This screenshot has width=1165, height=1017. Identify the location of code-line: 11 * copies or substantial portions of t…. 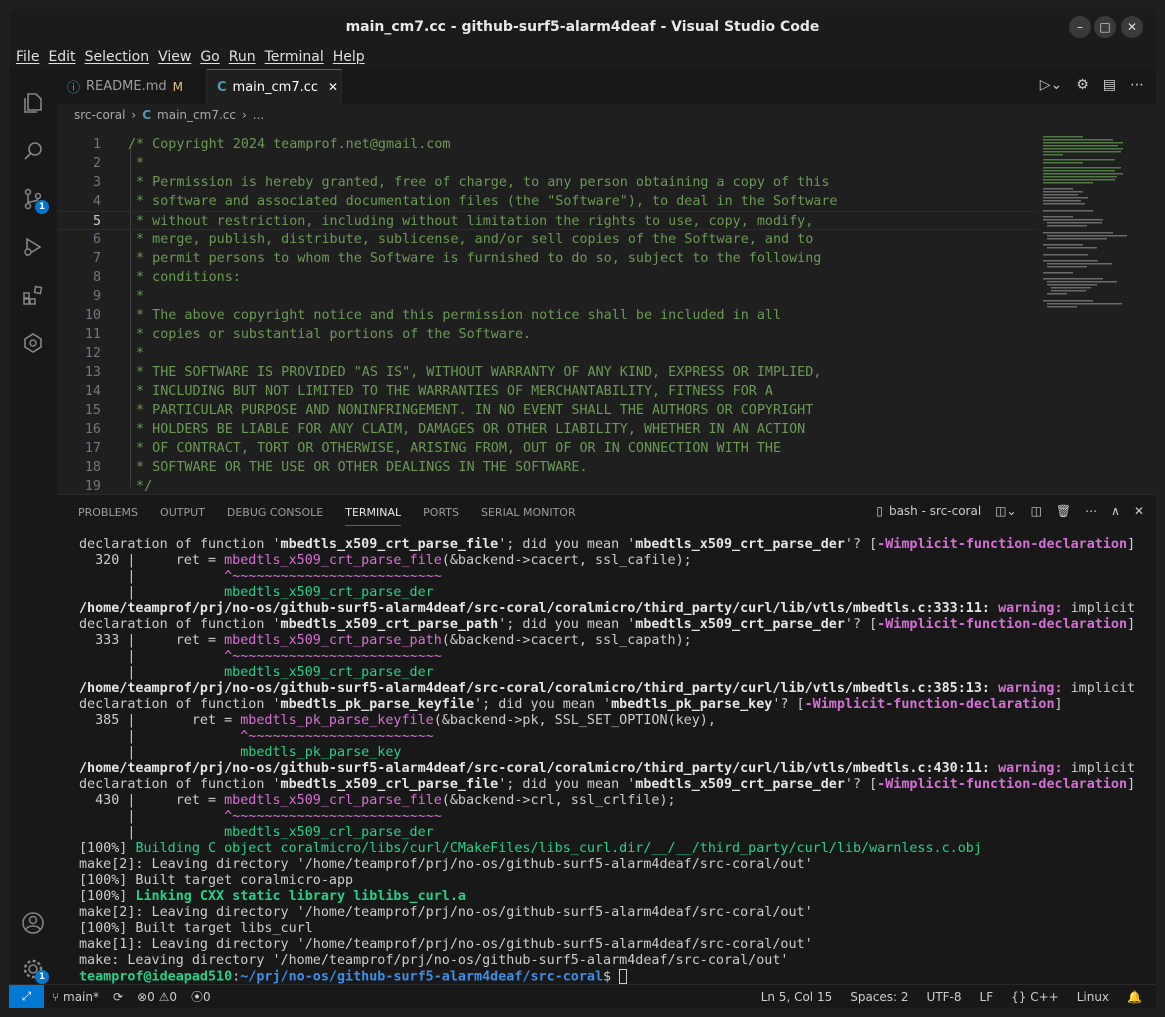
(308, 334).